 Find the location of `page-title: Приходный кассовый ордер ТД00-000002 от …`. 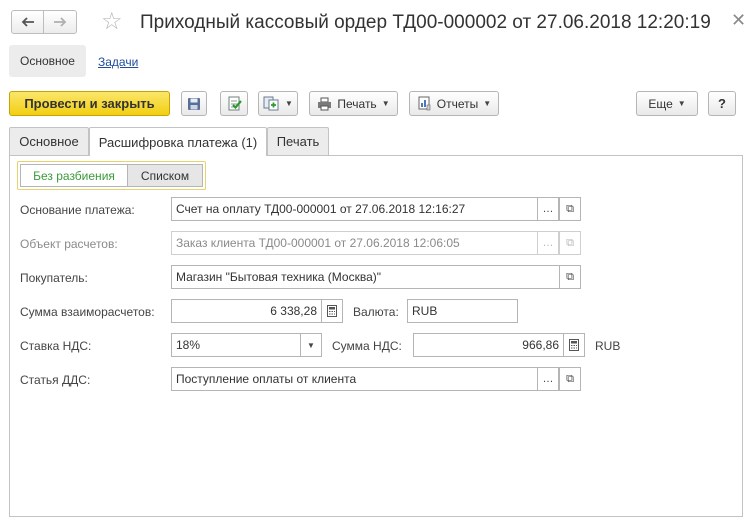

page-title: Приходный кассовый ордер ТД00-000002 от … is located at coordinates (425, 22).